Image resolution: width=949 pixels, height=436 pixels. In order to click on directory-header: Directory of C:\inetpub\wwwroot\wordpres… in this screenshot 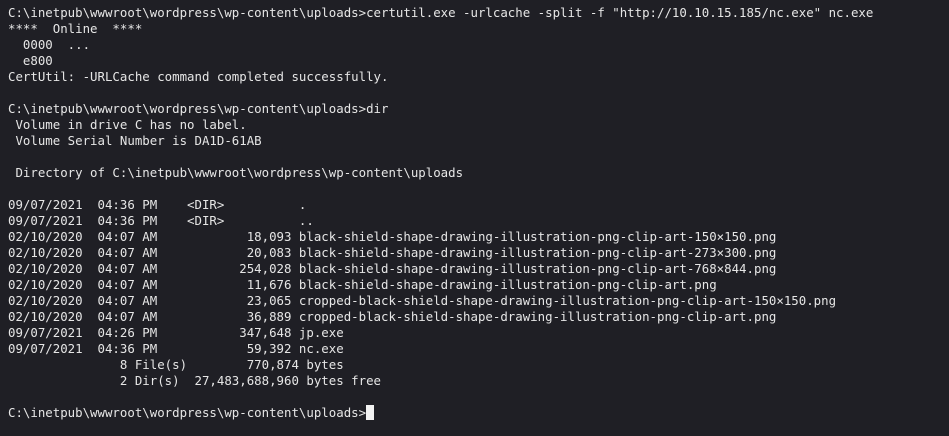, I will do `click(236, 172)`.